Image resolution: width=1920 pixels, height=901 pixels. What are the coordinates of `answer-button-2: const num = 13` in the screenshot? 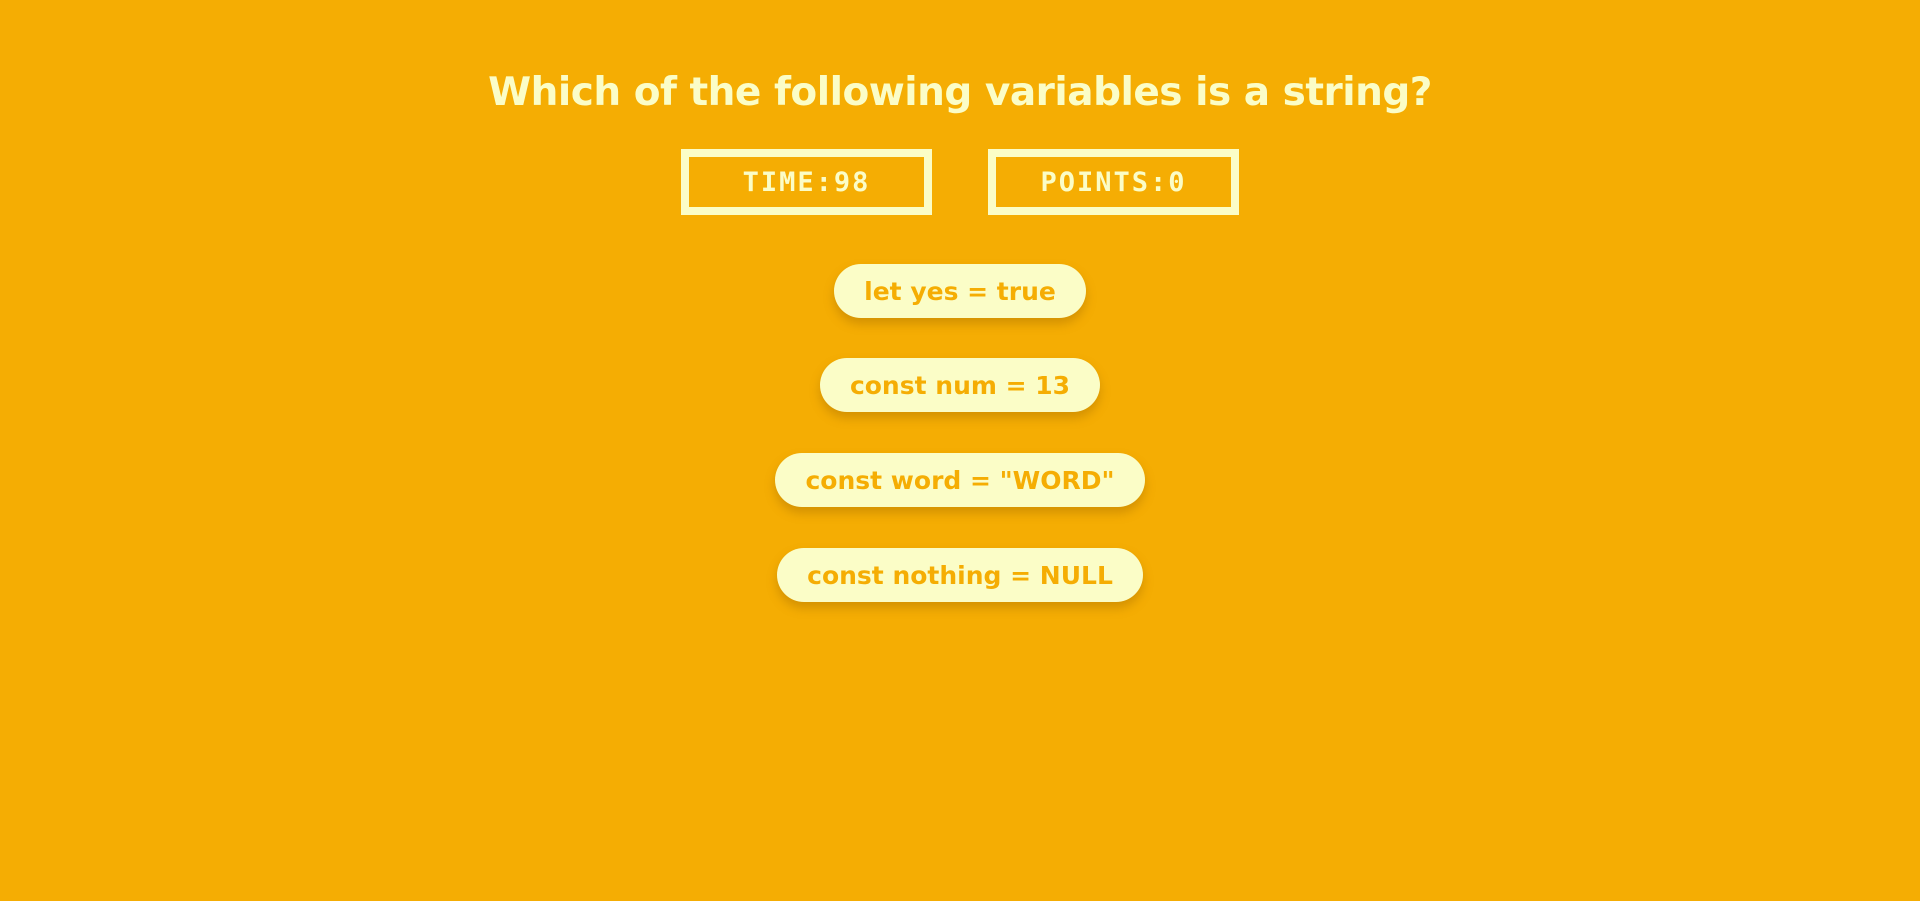 It's located at (960, 385).